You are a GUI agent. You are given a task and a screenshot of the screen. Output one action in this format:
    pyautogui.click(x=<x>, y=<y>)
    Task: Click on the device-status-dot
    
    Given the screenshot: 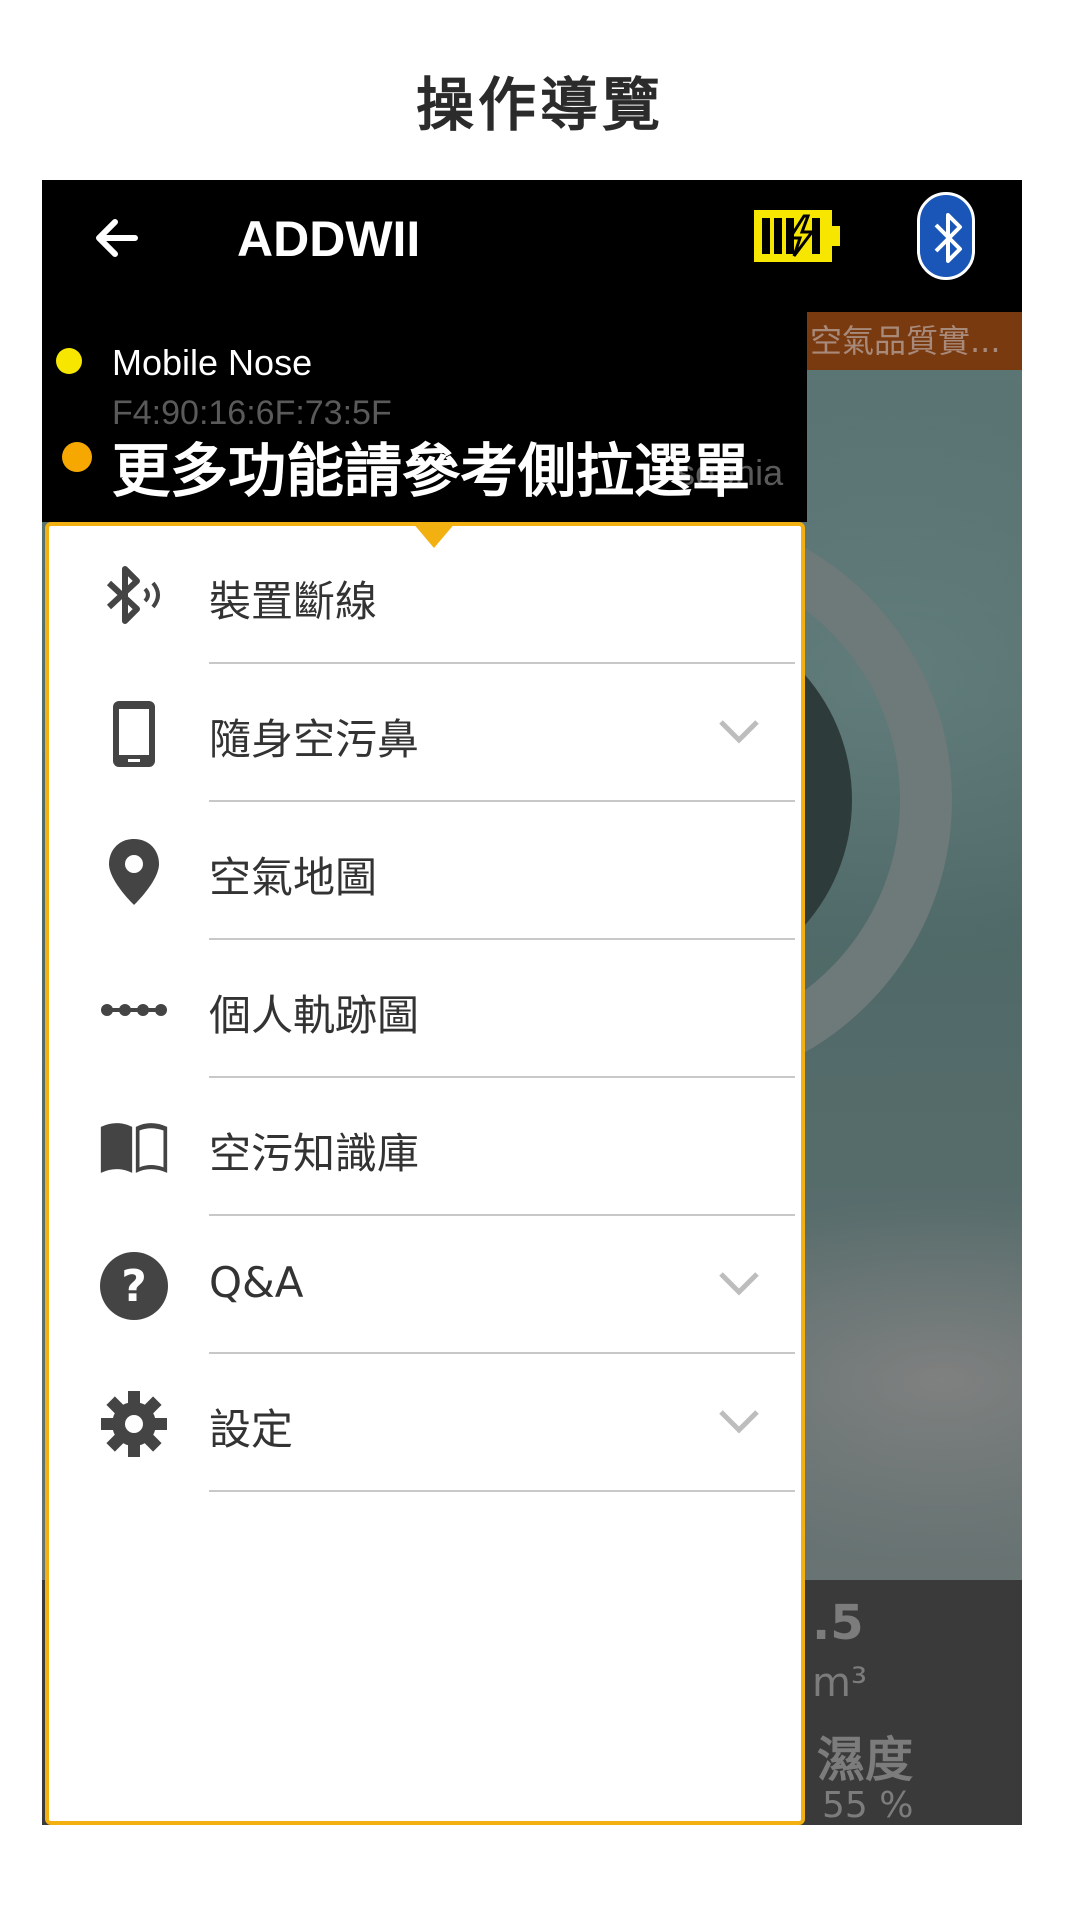 What is the action you would take?
    pyautogui.click(x=69, y=361)
    